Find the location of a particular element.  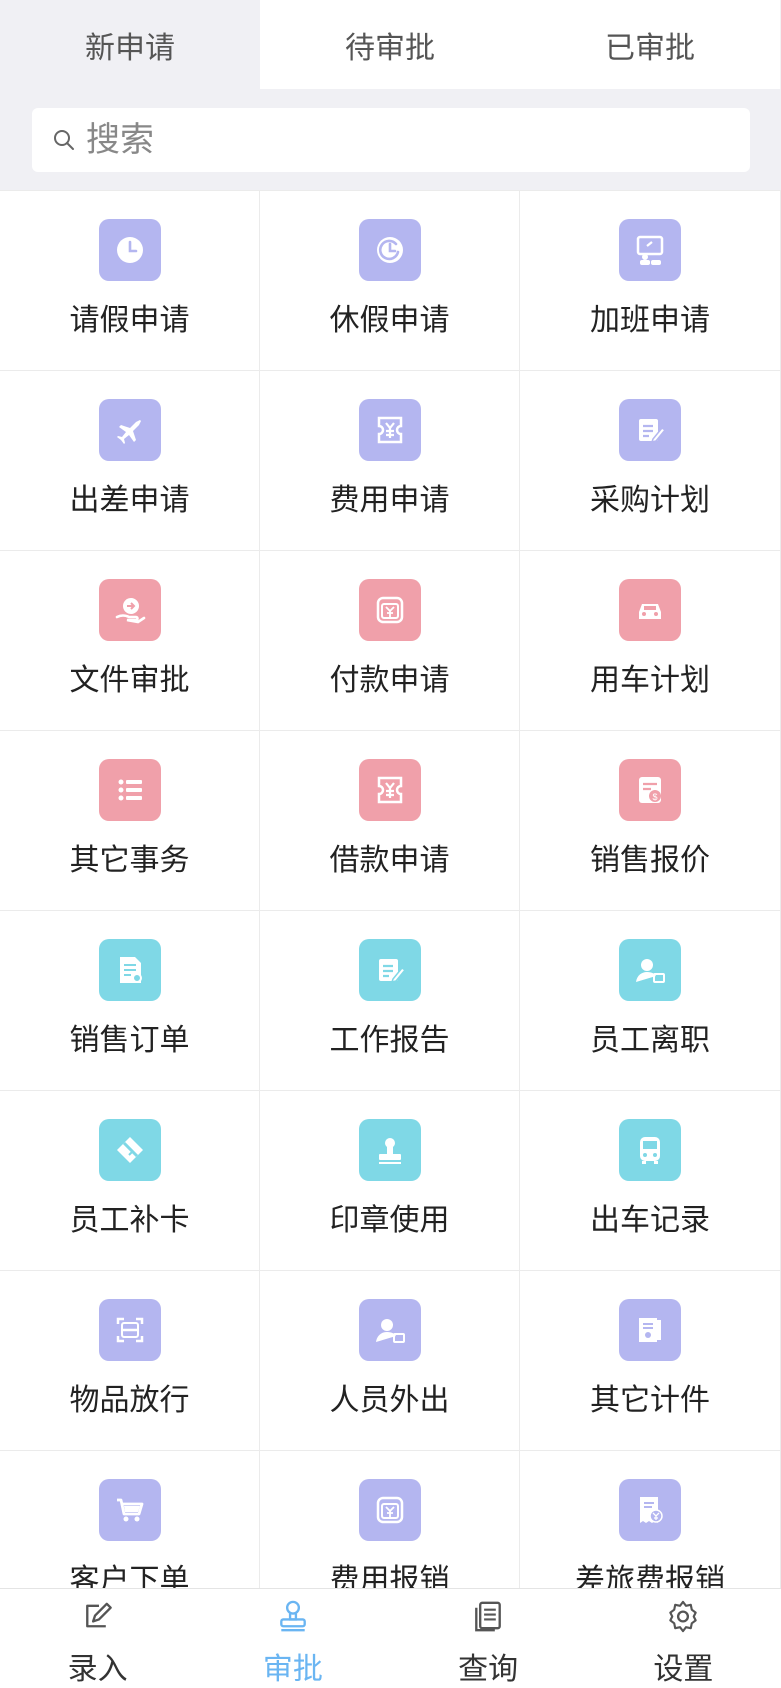

invoice-dollar-icon: $ is located at coordinates (650, 790).